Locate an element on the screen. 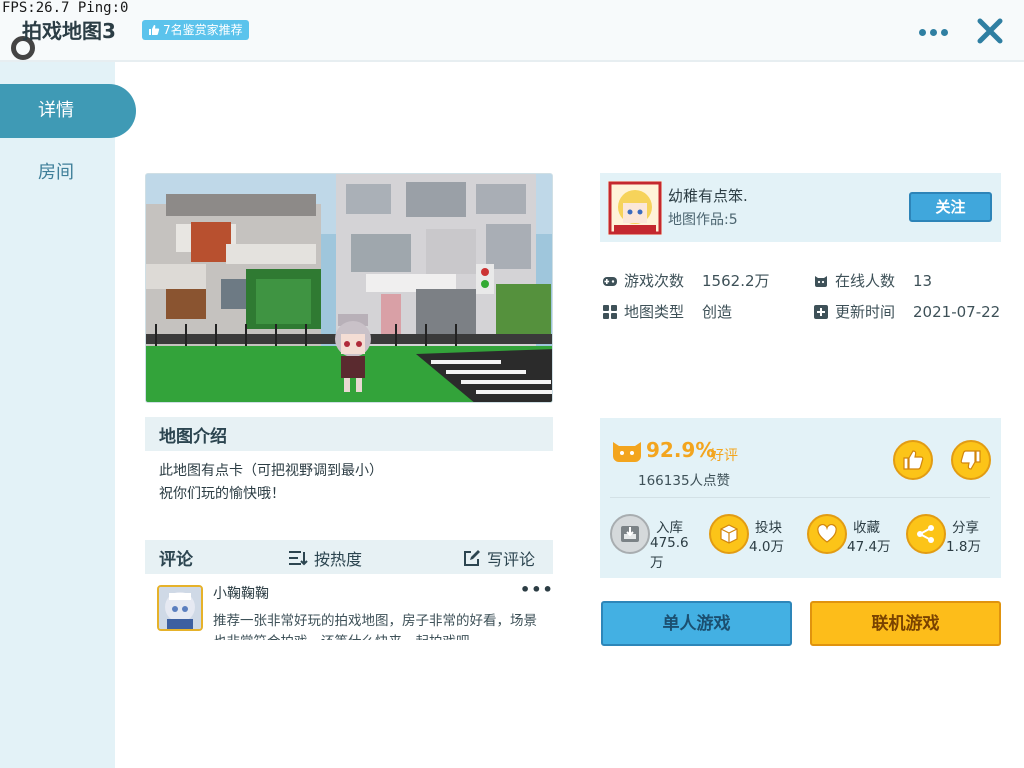 This screenshot has width=1024, height=768. share-button: 分享 1.8万 is located at coordinates (951, 536).